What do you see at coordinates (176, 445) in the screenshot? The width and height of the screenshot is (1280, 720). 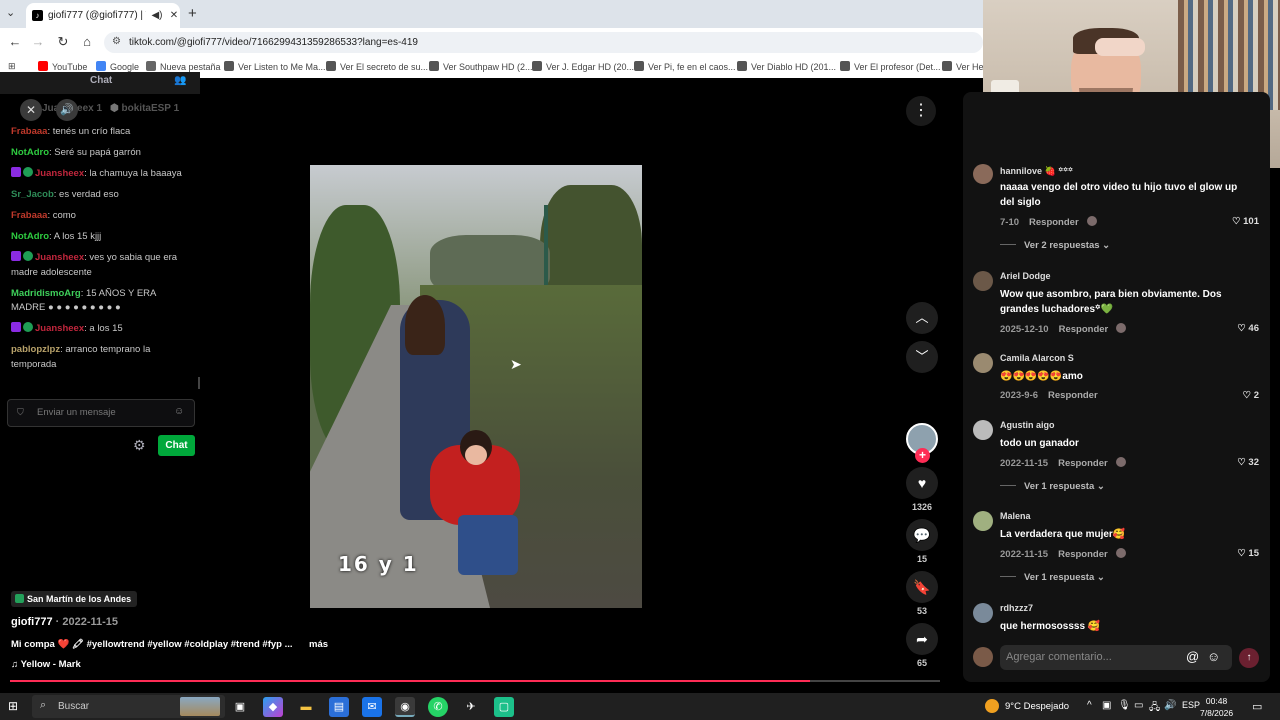 I see `chat-send-button: Chat` at bounding box center [176, 445].